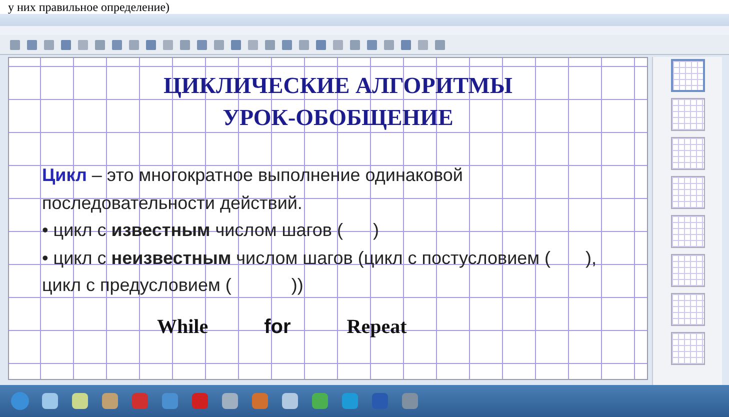  I want to click on caption-text: у них правильное определение), so click(89, 7).